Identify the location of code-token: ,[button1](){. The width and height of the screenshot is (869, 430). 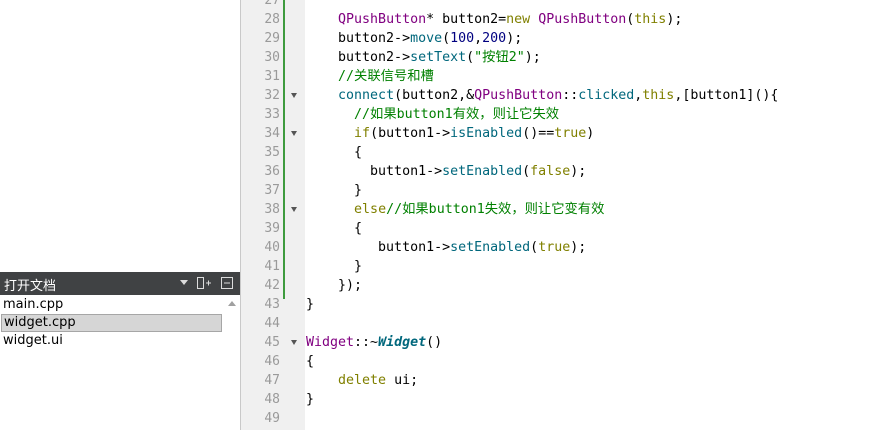
(726, 95).